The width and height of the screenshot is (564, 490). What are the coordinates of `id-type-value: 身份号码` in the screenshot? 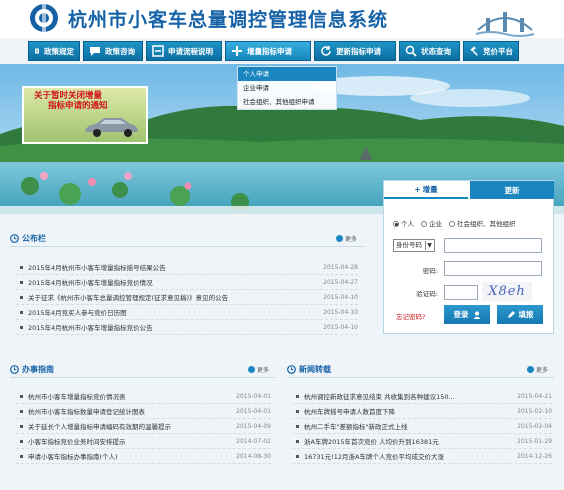 It's located at (409, 245).